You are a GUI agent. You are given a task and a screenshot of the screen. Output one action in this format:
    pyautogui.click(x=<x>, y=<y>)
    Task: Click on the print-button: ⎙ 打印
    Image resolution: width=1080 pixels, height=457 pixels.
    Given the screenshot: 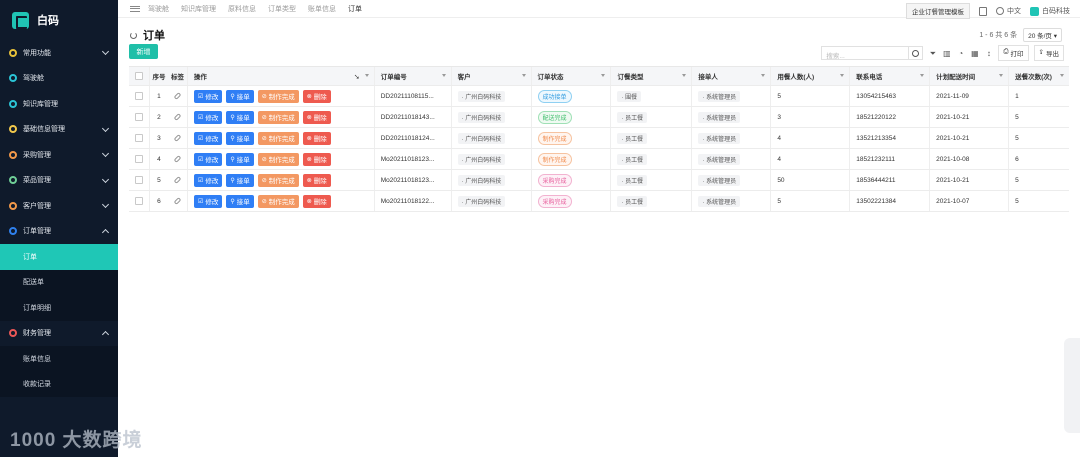 What is the action you would take?
    pyautogui.click(x=1013, y=53)
    